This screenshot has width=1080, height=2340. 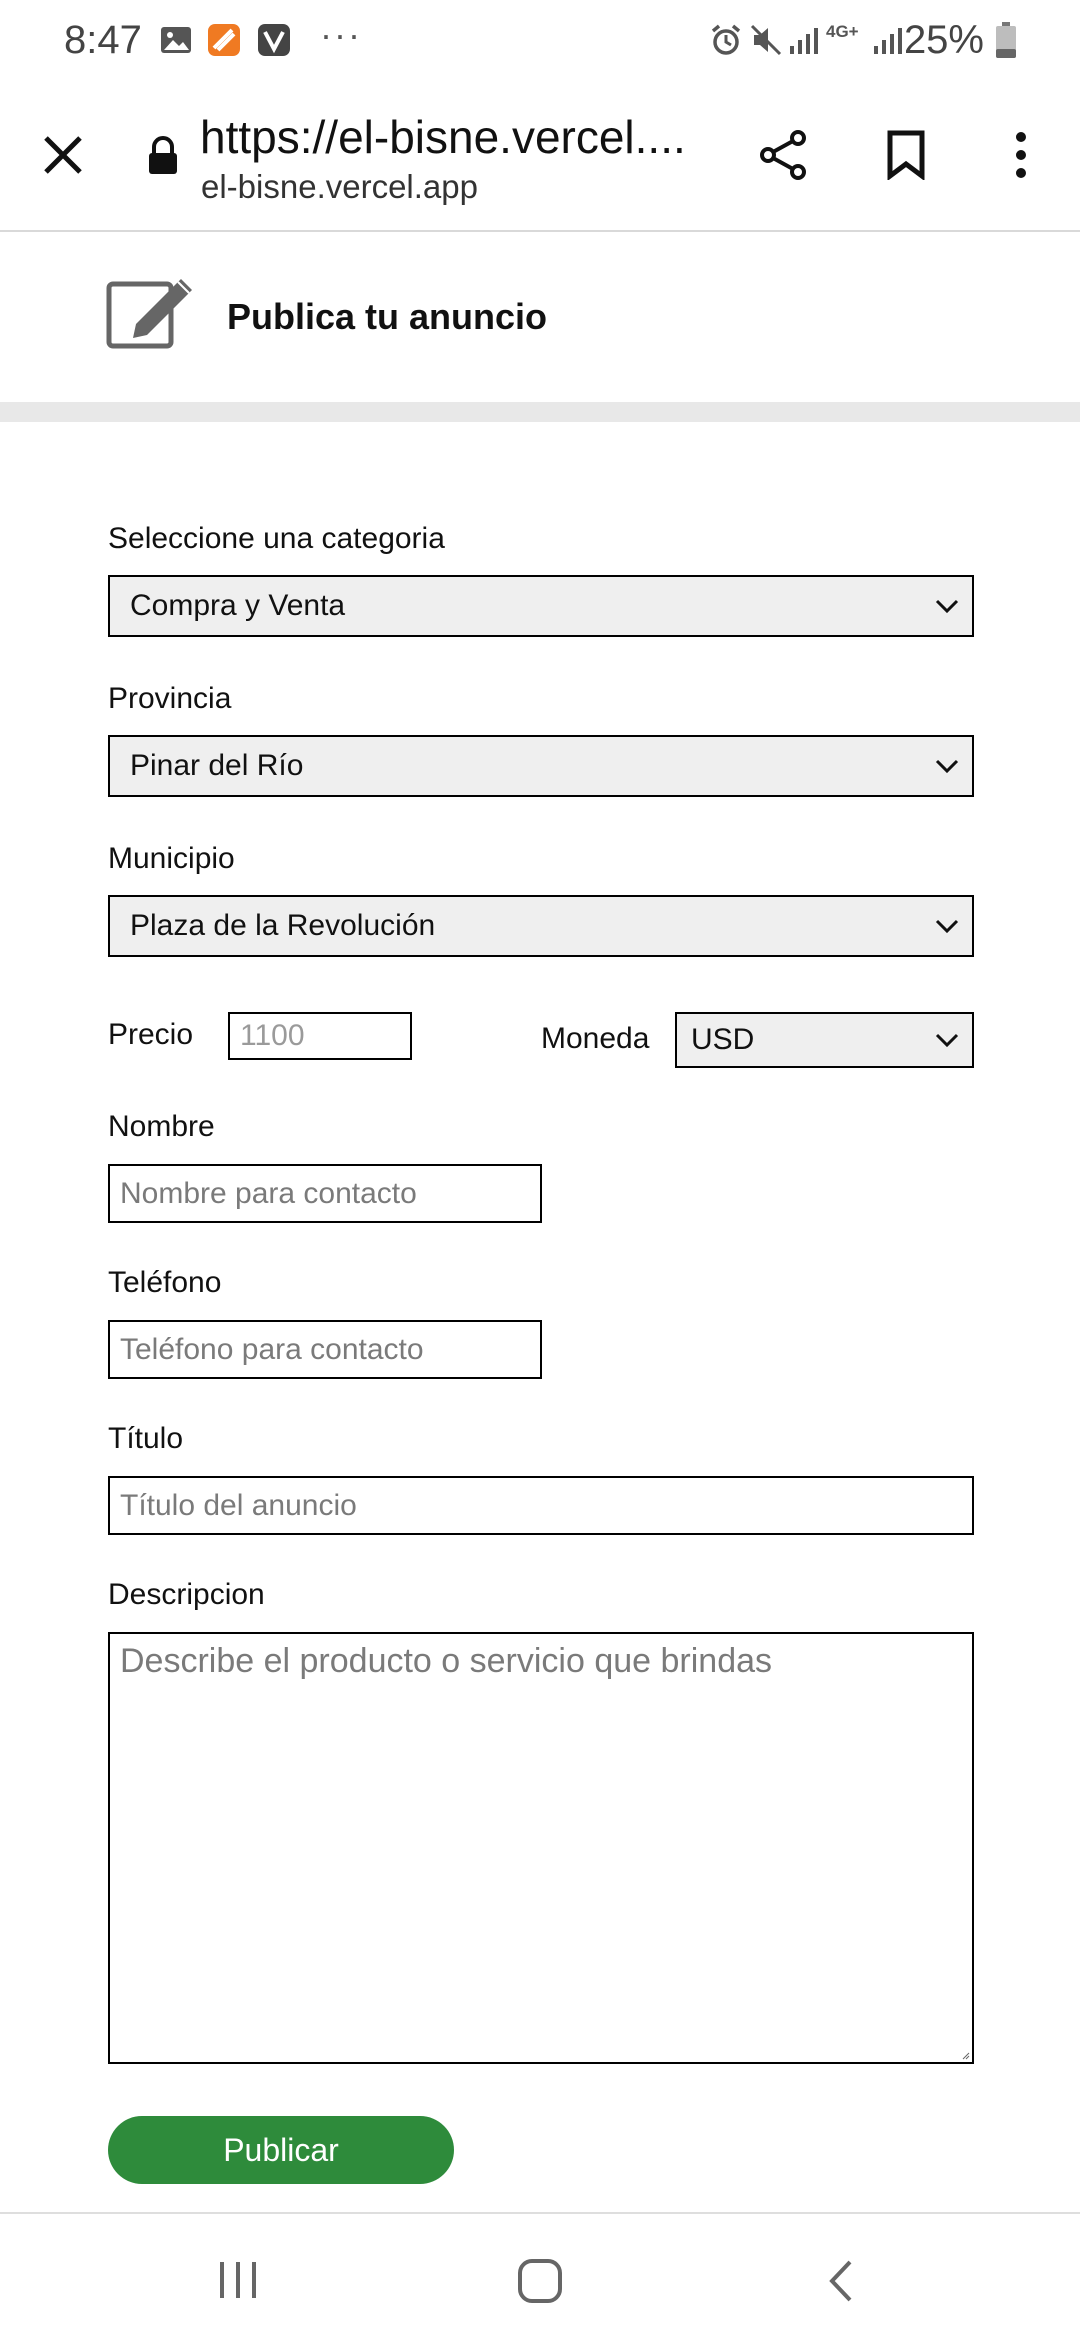 I want to click on url-domain: el-bisne.vercel.app, so click(x=339, y=187).